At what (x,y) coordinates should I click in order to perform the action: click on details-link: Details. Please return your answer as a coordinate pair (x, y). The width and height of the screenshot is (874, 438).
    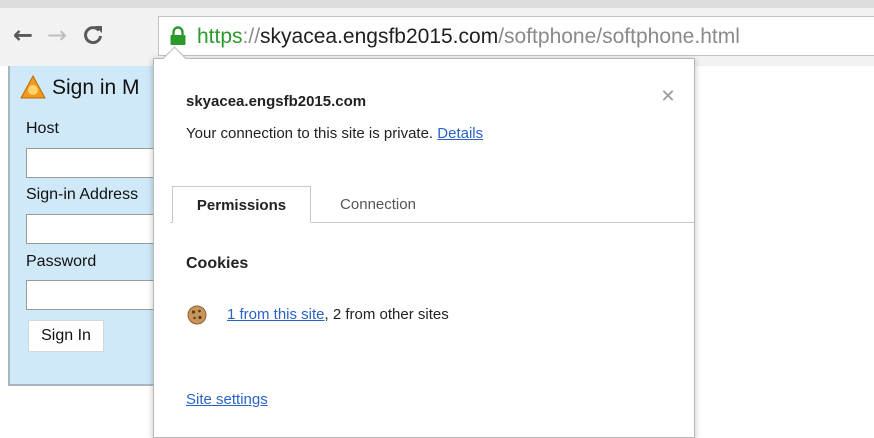
    Looking at the image, I should click on (460, 133).